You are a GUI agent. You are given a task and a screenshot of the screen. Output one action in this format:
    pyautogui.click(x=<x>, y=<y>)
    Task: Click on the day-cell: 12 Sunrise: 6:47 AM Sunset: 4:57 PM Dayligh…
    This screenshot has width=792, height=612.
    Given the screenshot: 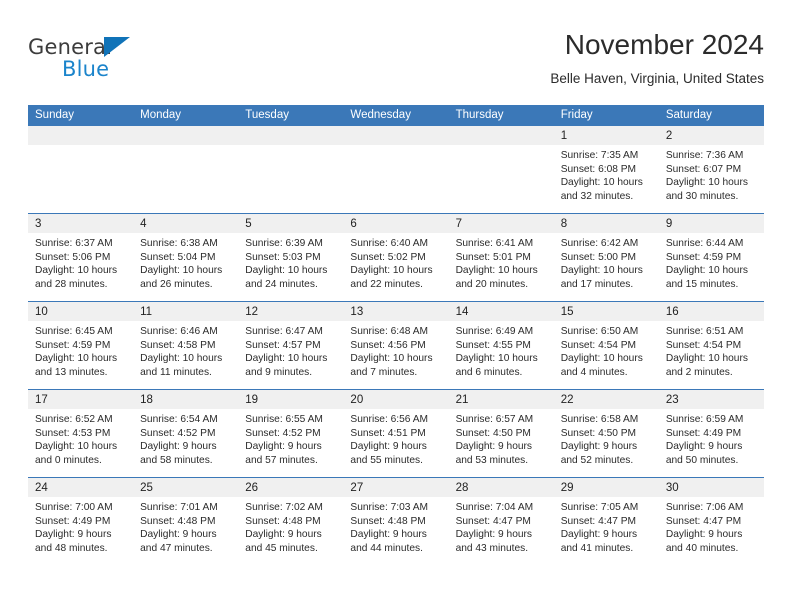 What is the action you would take?
    pyautogui.click(x=291, y=345)
    